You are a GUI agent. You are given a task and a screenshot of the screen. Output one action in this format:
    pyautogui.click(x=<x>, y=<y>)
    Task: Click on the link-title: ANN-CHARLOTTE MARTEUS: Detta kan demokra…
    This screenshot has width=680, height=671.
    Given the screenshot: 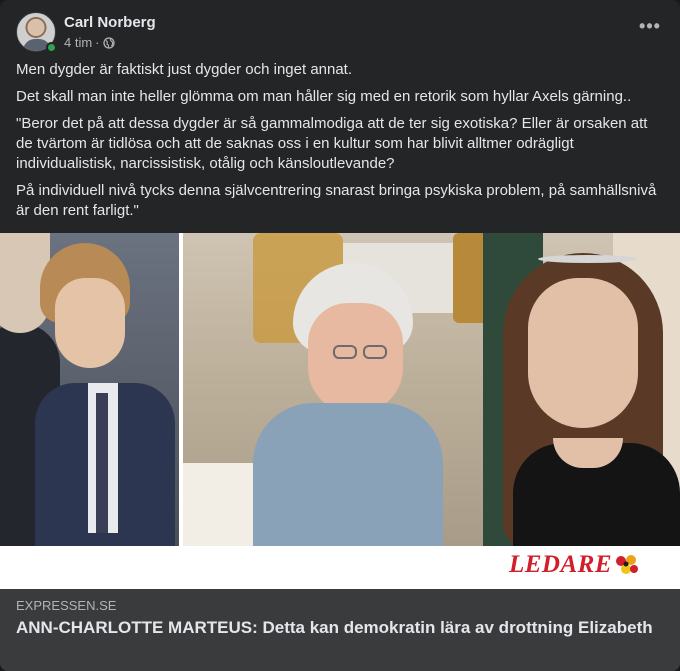 What is the action you would take?
    pyautogui.click(x=340, y=627)
    